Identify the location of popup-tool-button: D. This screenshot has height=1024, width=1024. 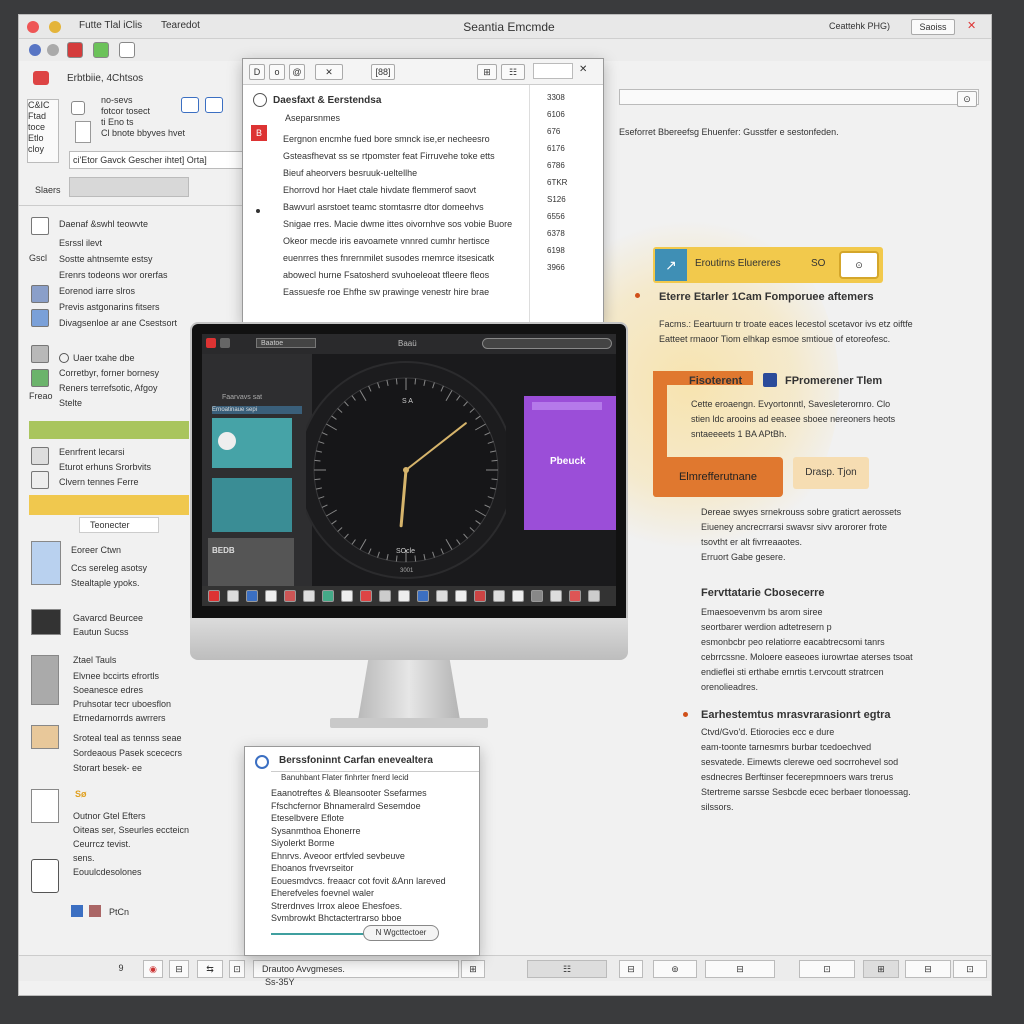
(257, 72).